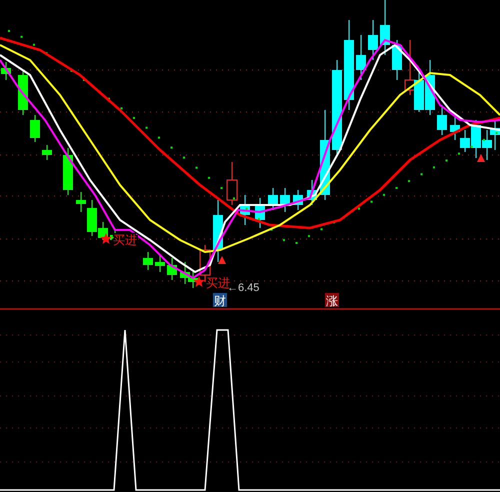  I want to click on event-marker: 财, so click(220, 300).